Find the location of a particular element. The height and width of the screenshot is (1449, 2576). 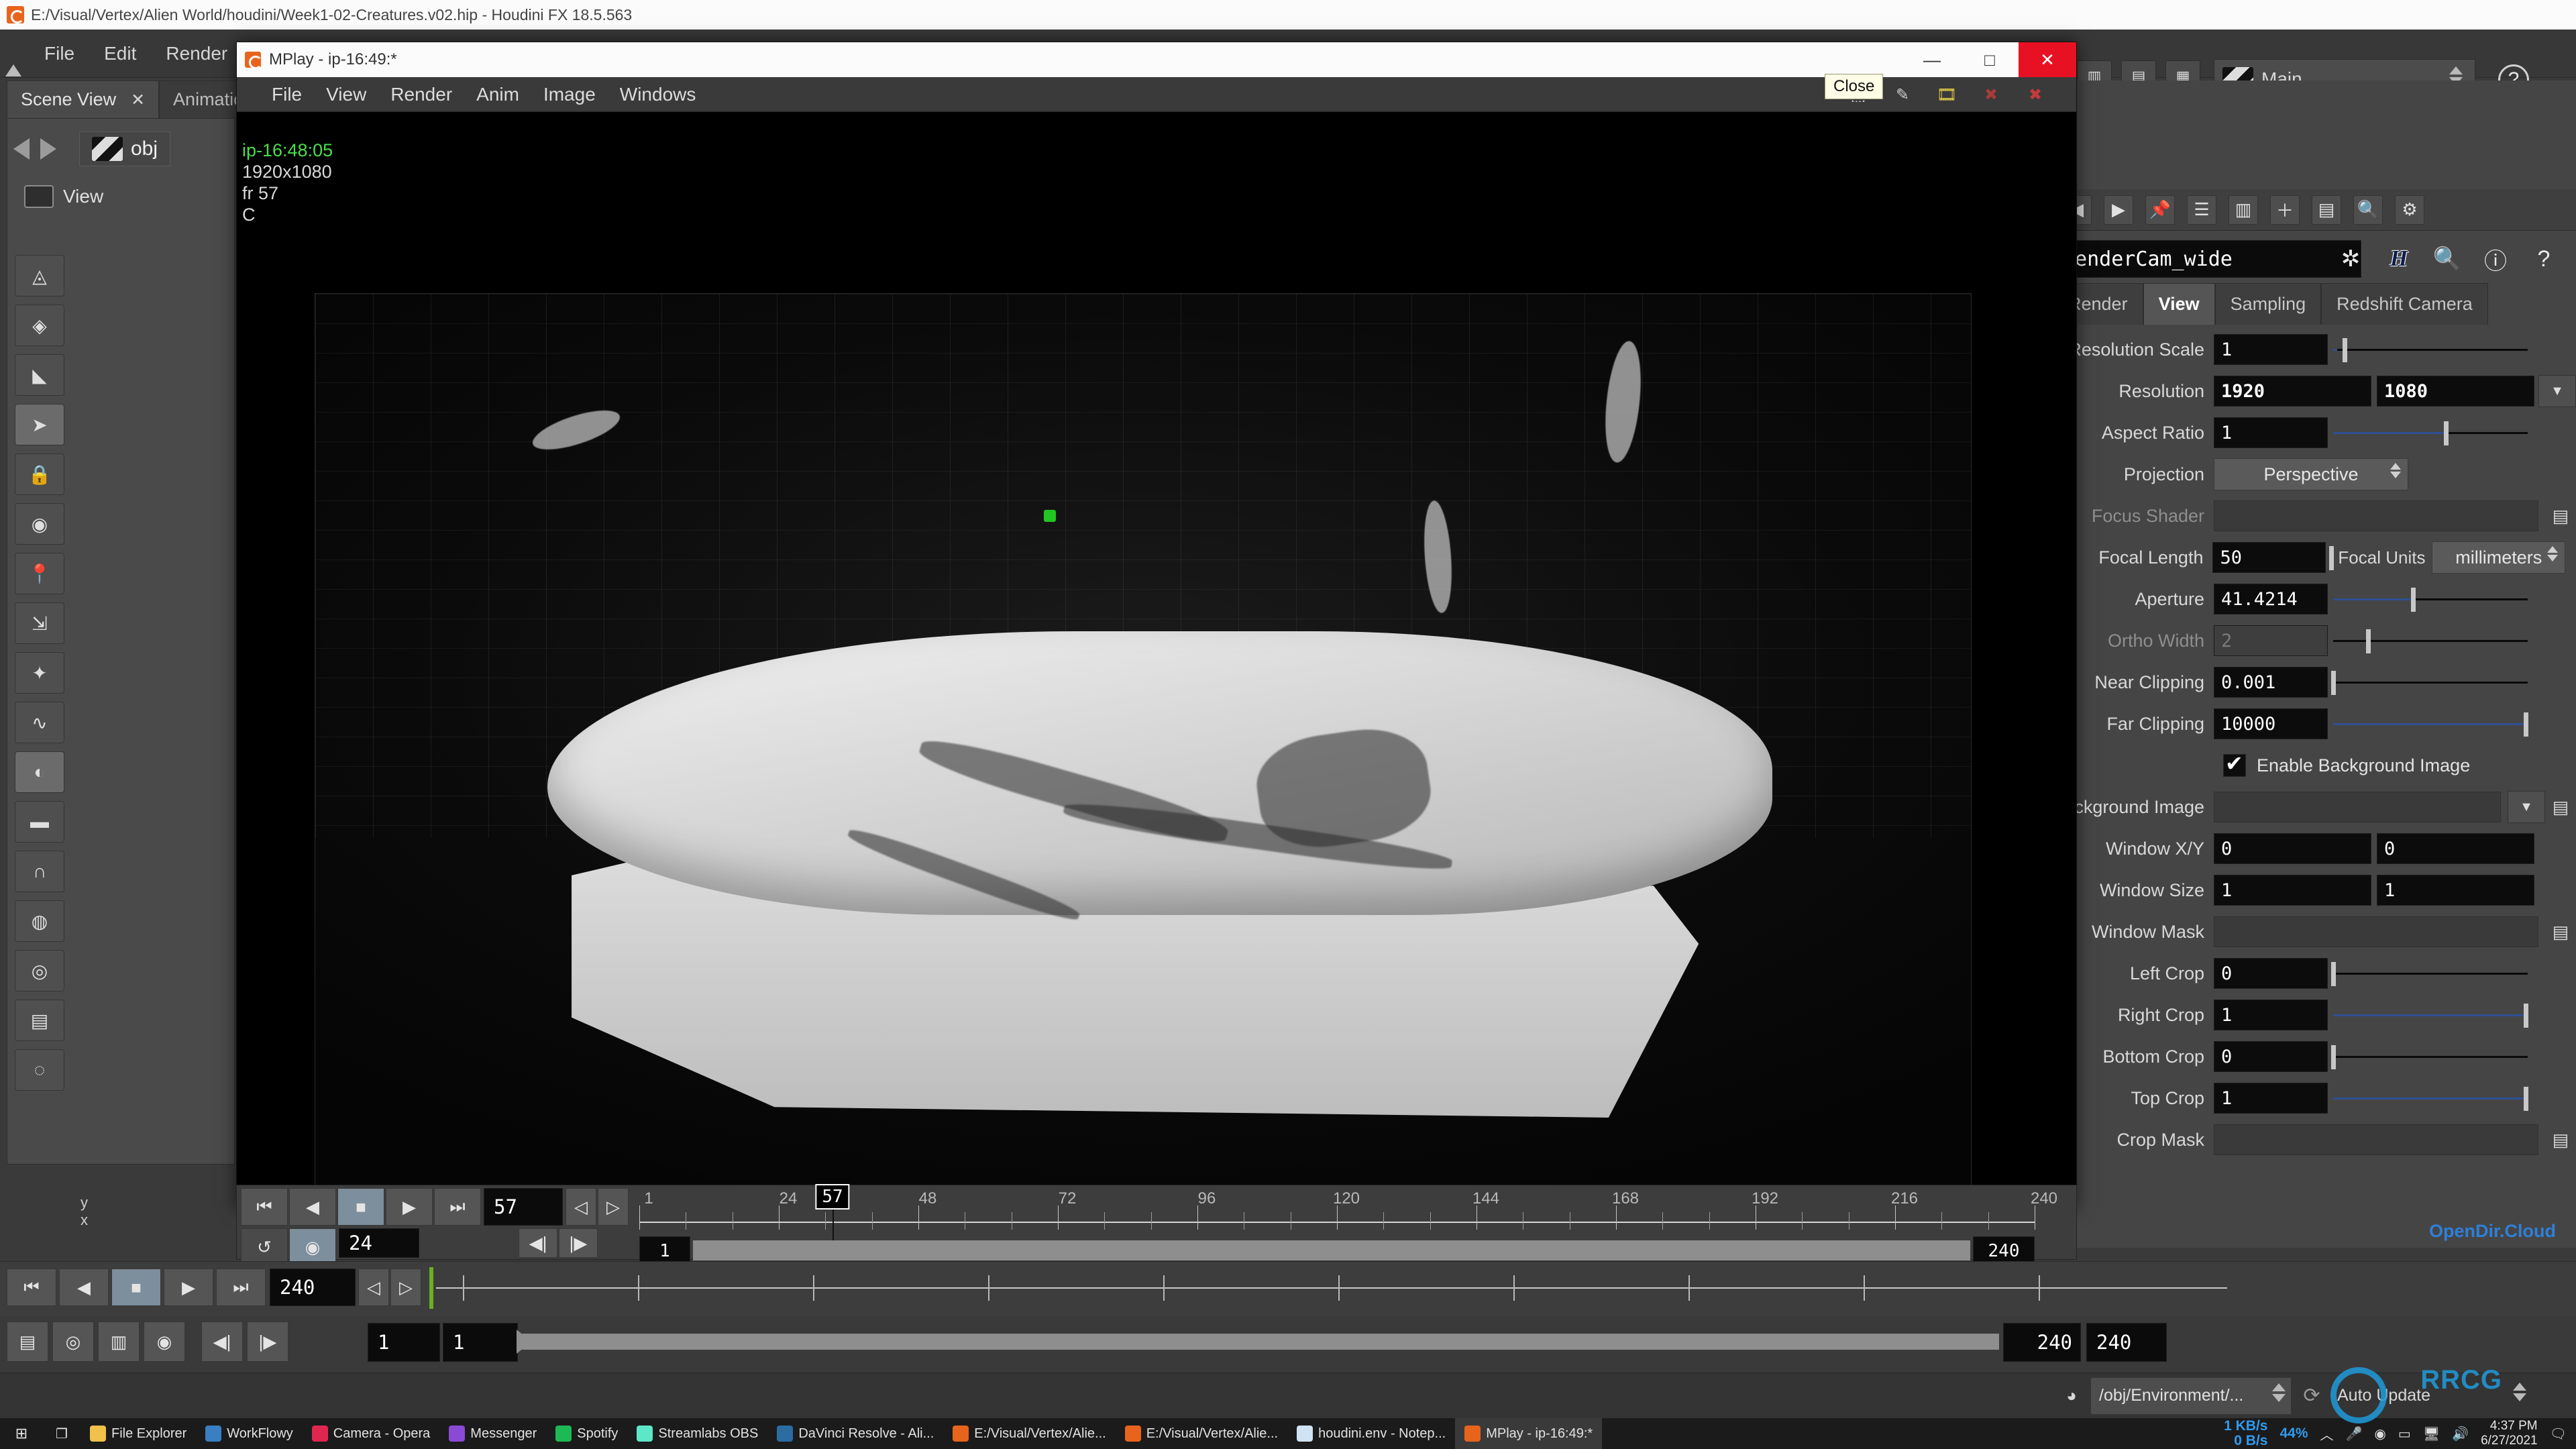

mplay-range-bar: 1 240 is located at coordinates (1337, 1251).